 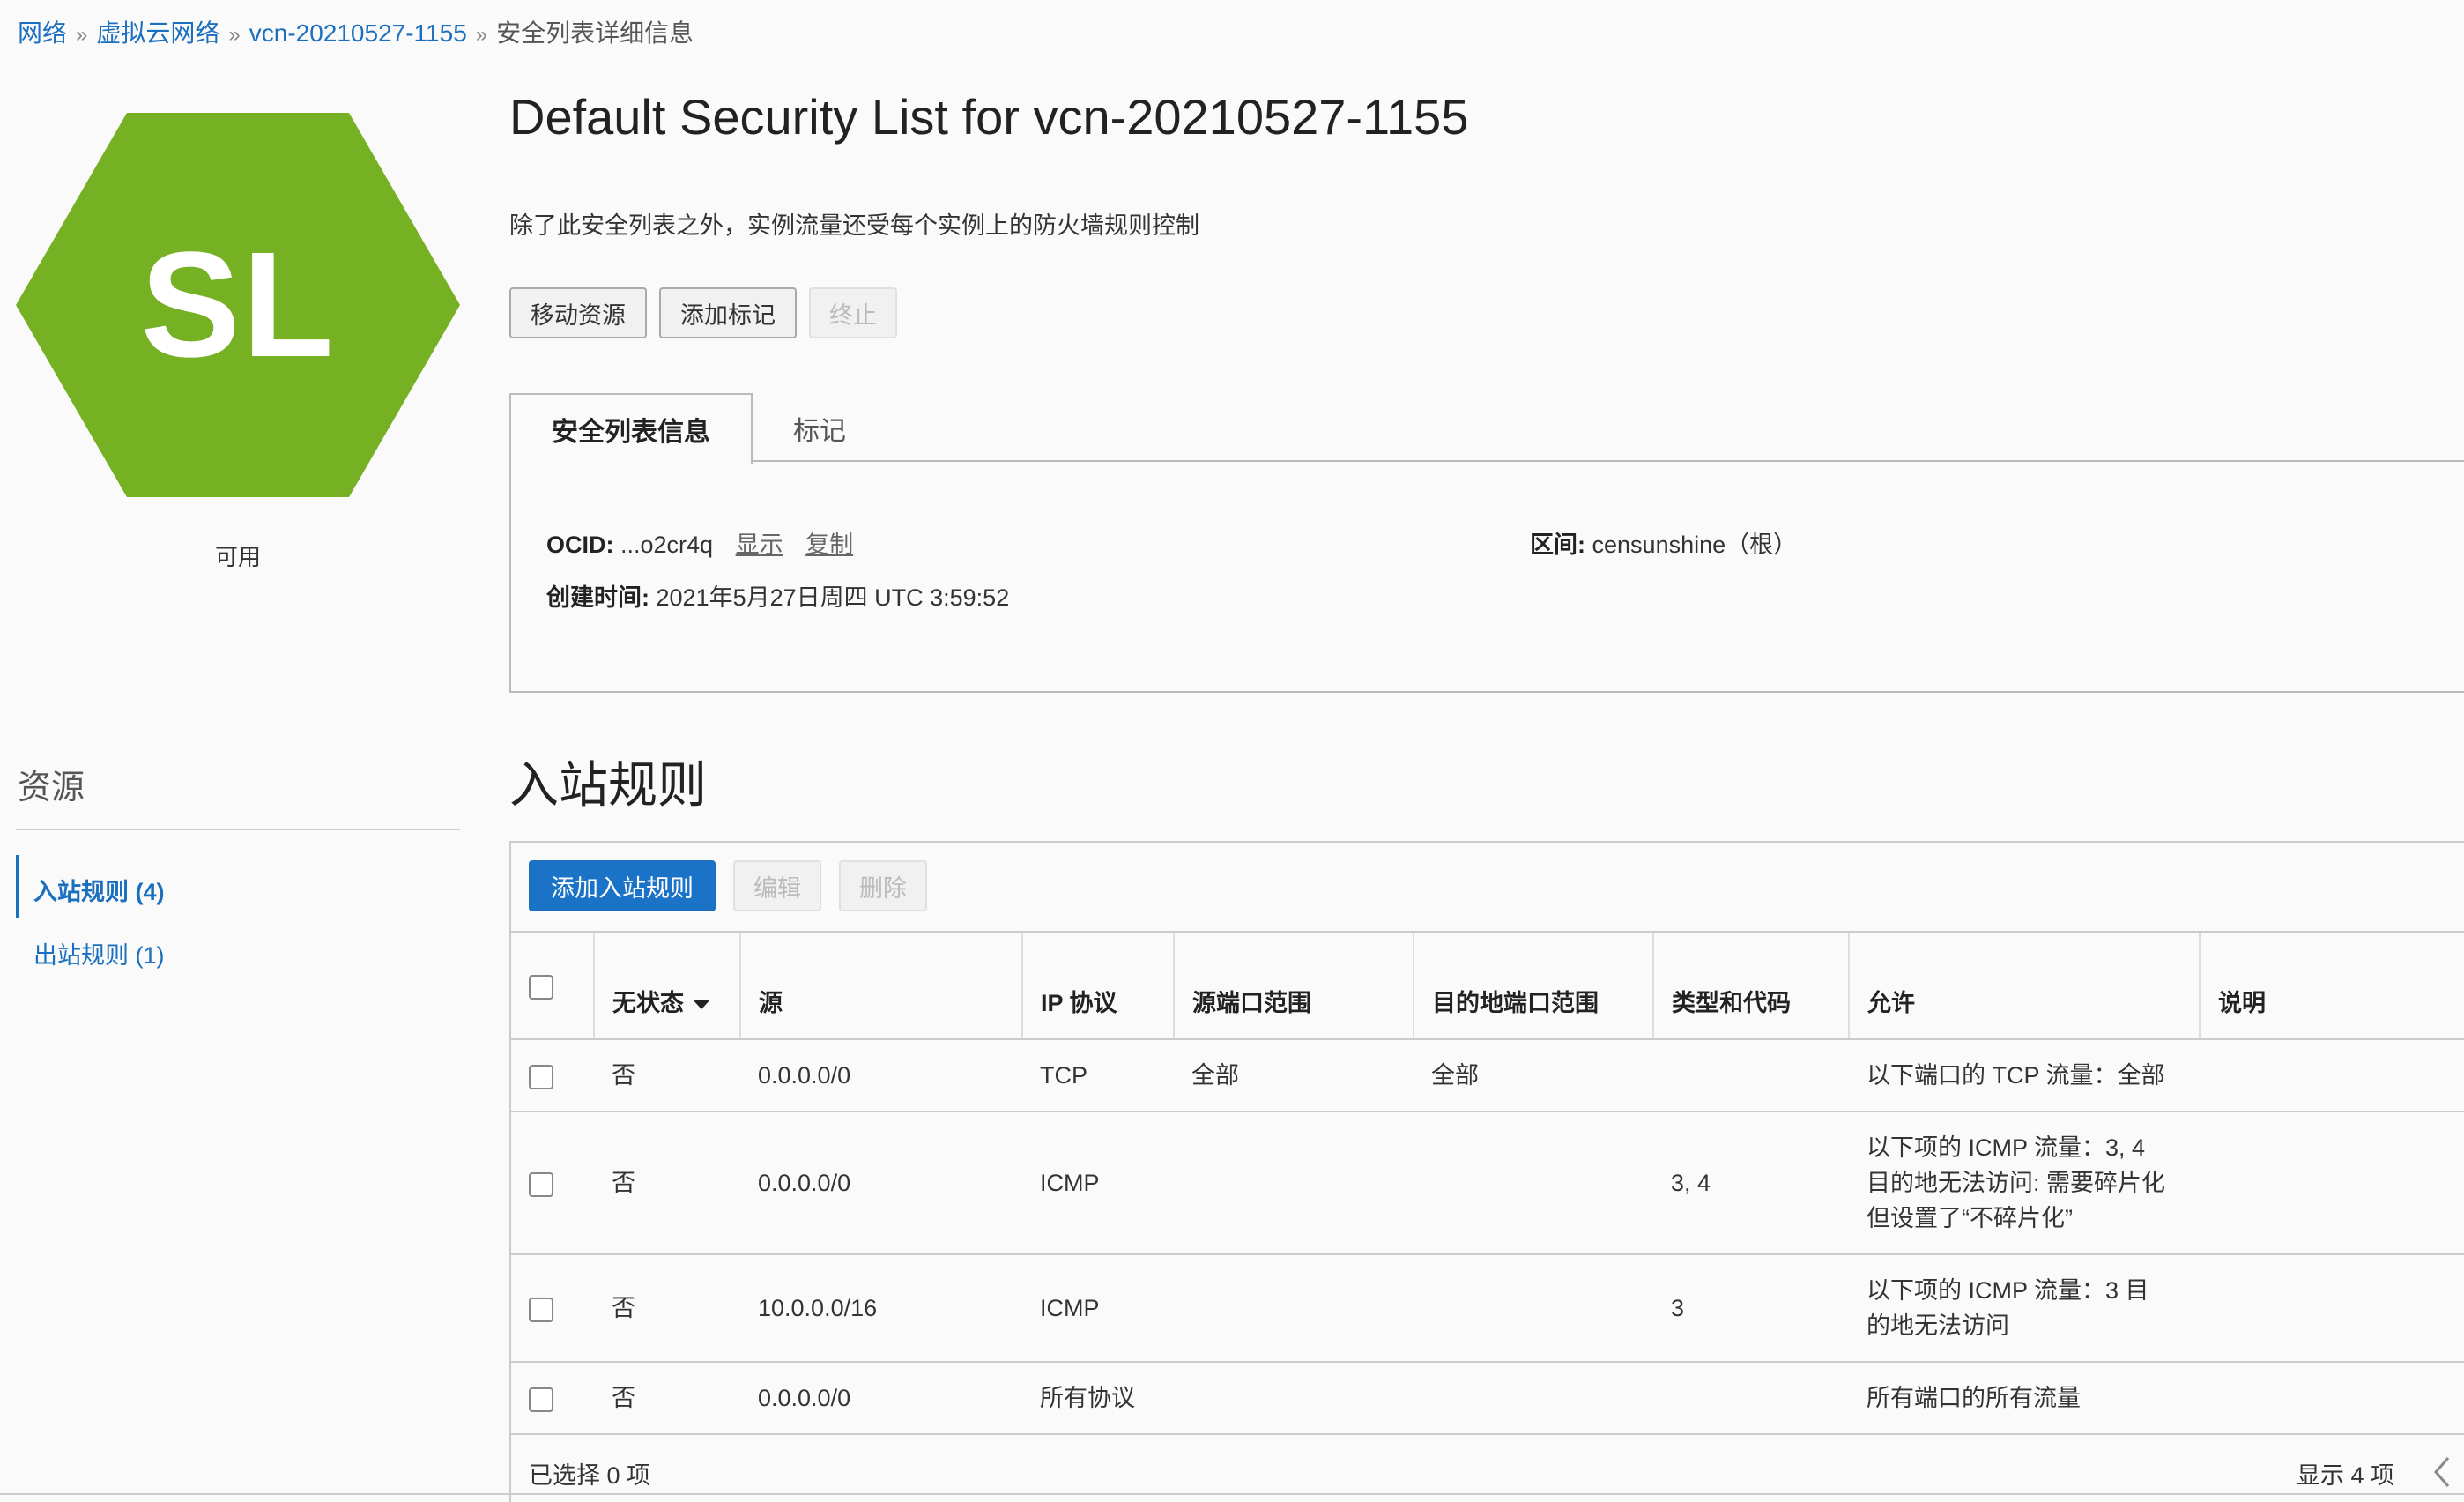 I want to click on selected-count: 已选择 0 项, so click(x=590, y=1475).